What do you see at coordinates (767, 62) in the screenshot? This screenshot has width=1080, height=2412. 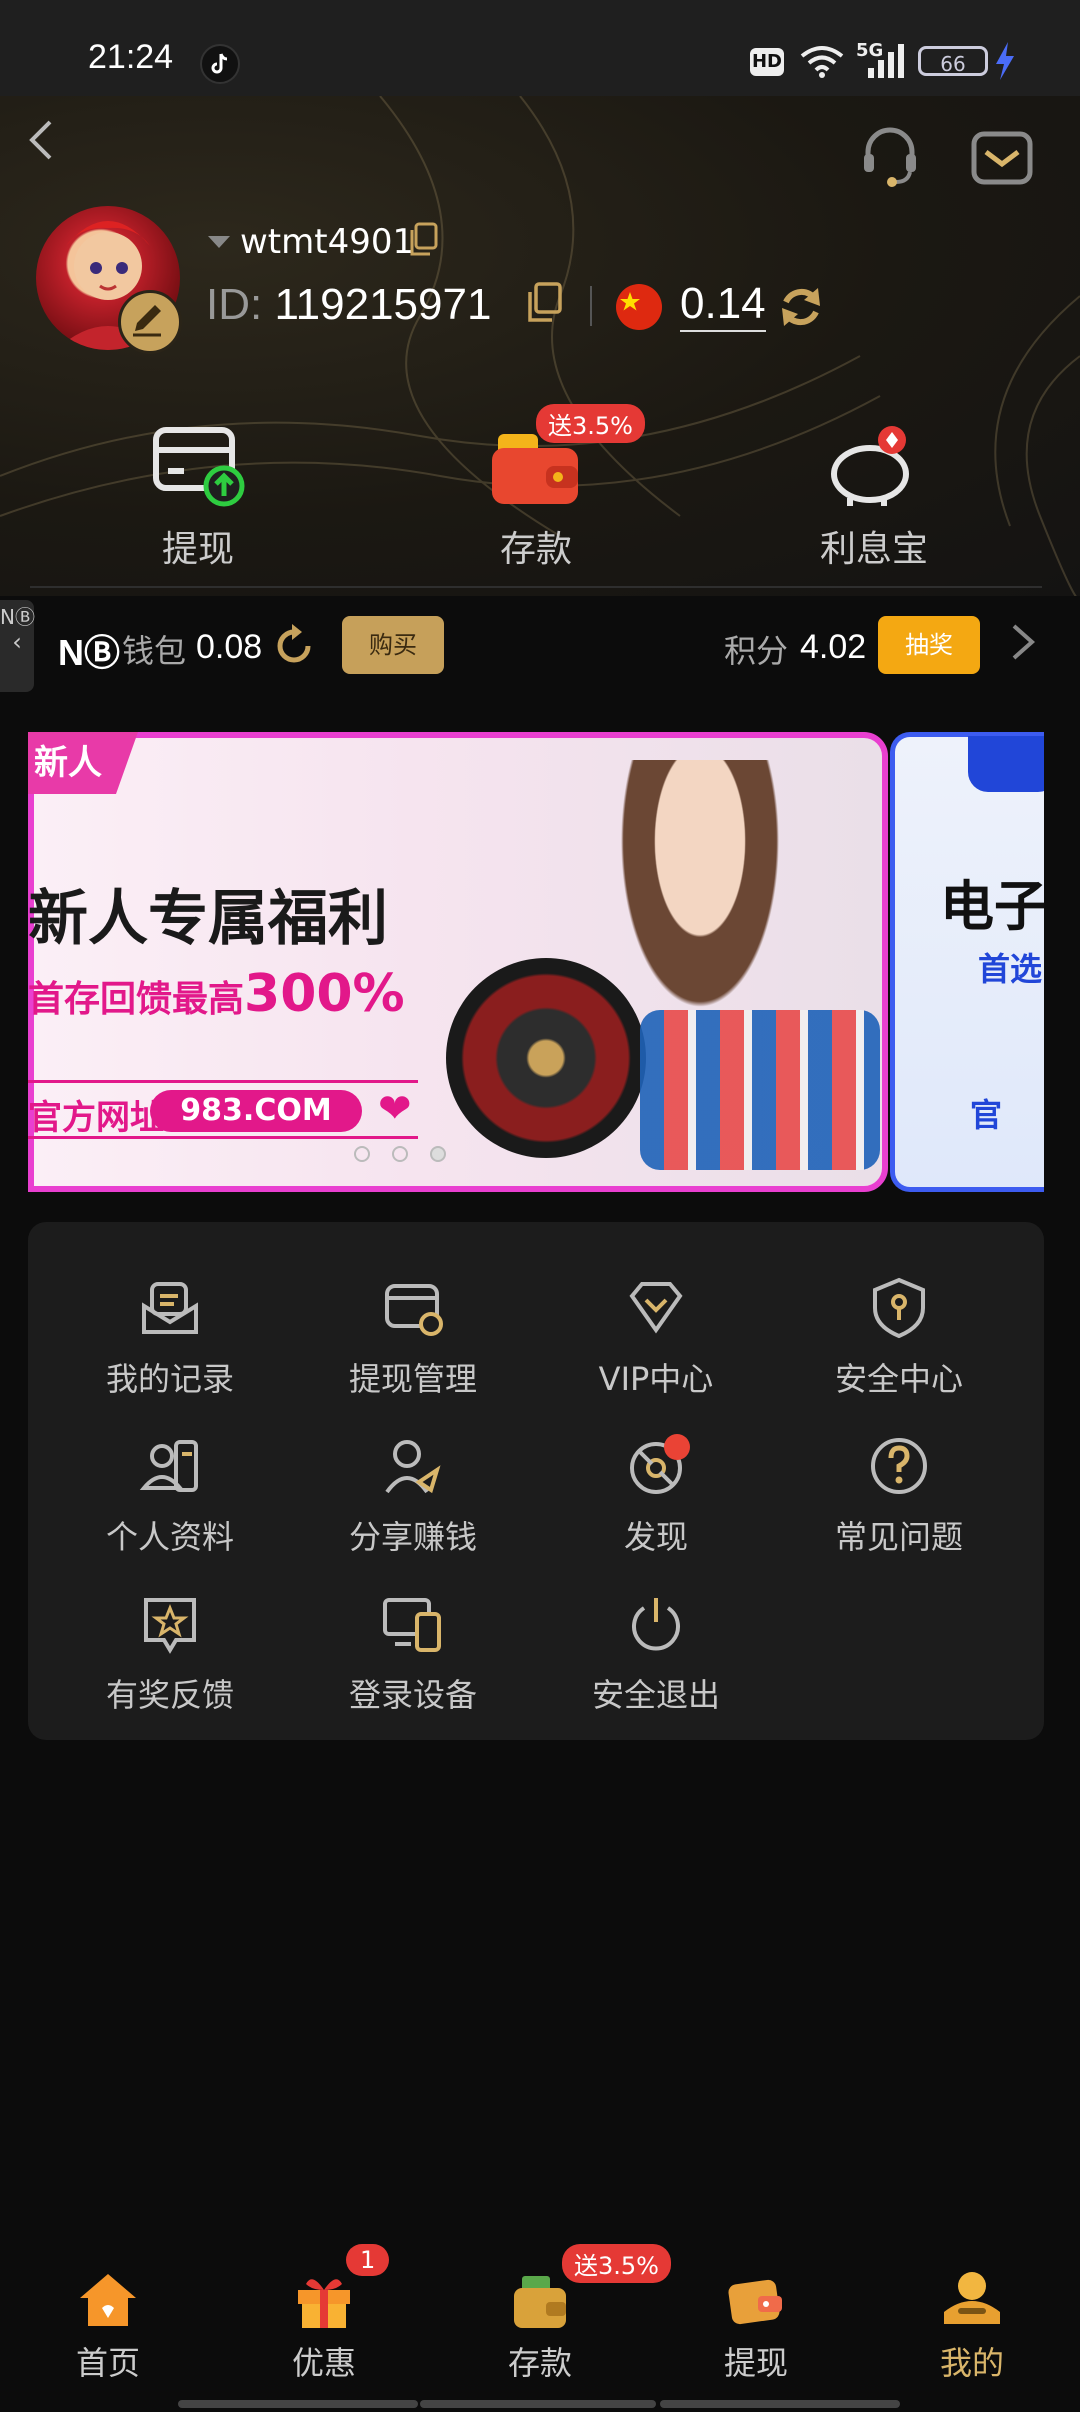 I see `hd-icon: HD` at bounding box center [767, 62].